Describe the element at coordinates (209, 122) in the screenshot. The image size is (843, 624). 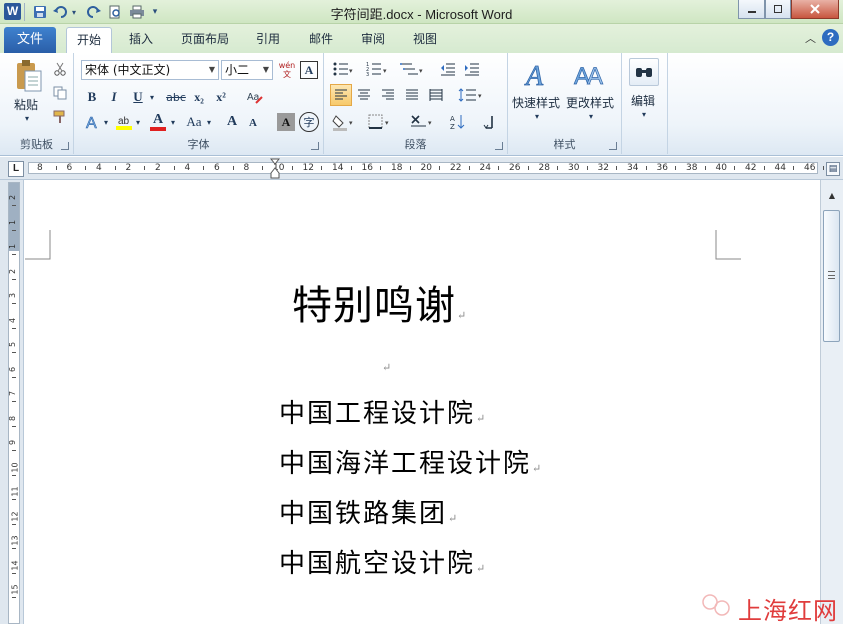
I see `change-case-dropdown-icon: ▾` at that location.